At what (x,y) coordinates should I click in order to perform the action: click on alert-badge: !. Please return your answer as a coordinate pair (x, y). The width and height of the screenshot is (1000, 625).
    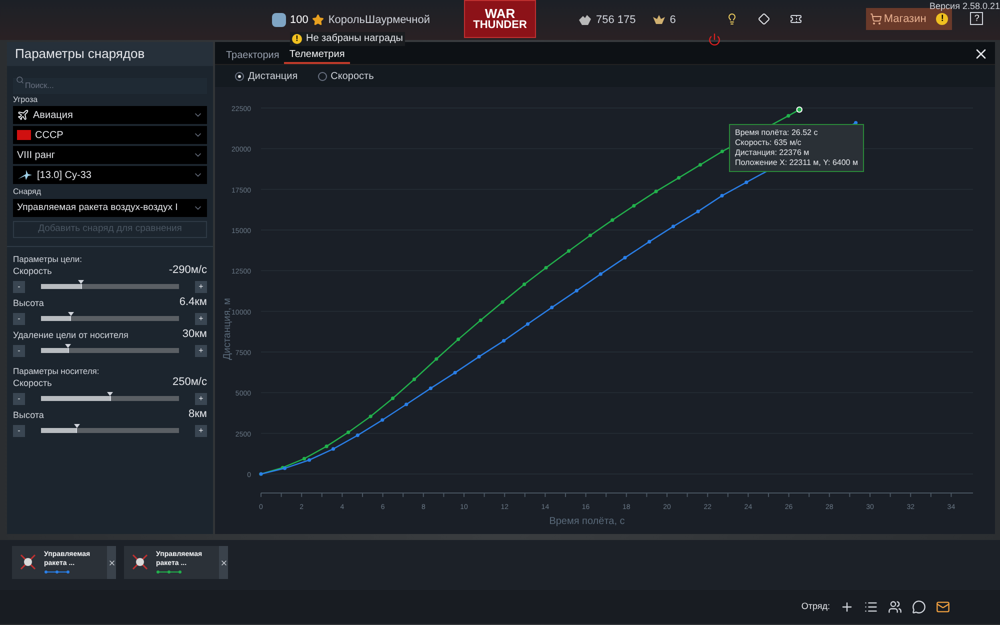
    Looking at the image, I should click on (942, 19).